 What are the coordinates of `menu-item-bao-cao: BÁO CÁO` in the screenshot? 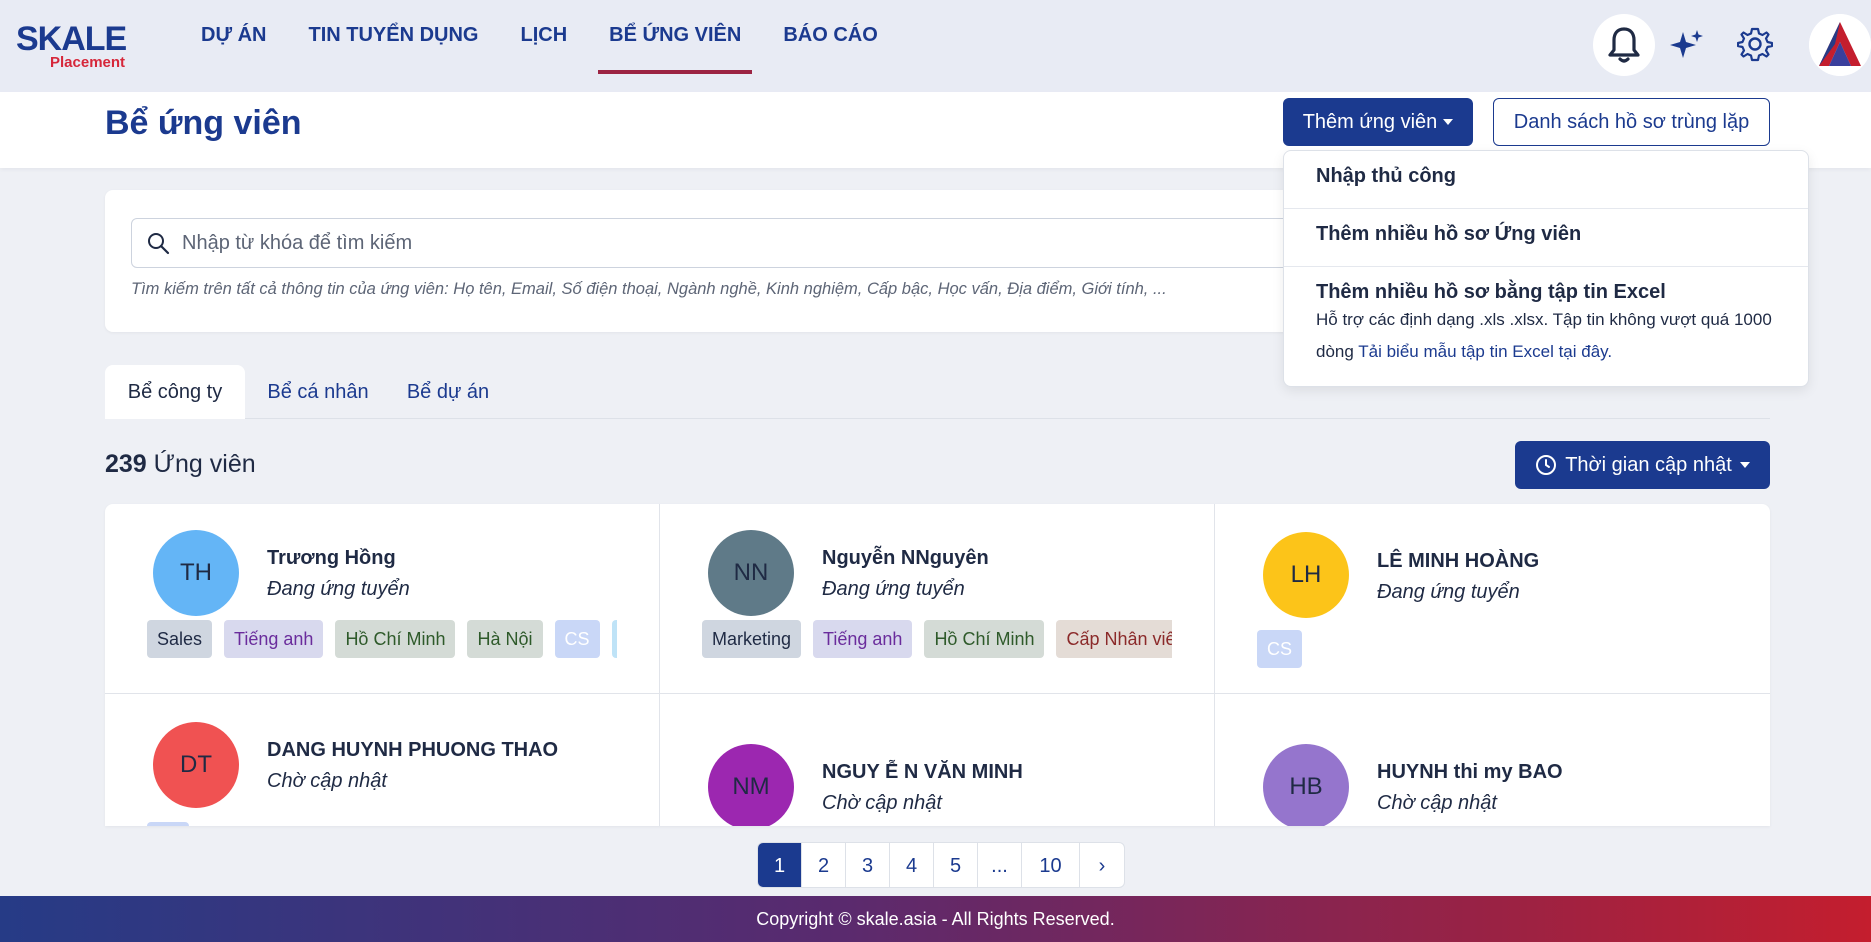 It's located at (830, 37).